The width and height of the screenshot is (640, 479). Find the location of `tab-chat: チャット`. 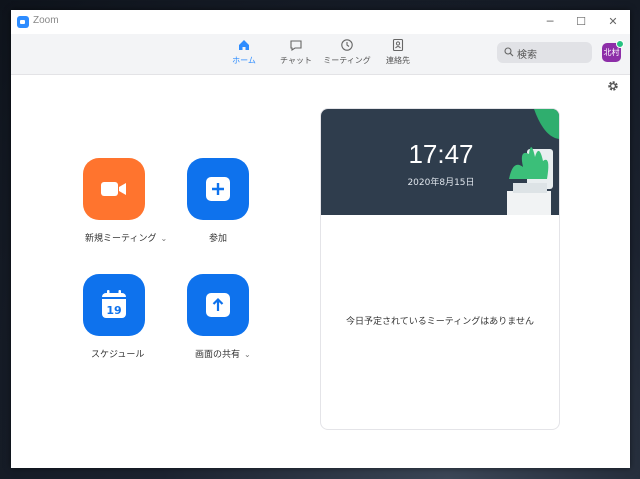

tab-chat: チャット is located at coordinates (296, 54).